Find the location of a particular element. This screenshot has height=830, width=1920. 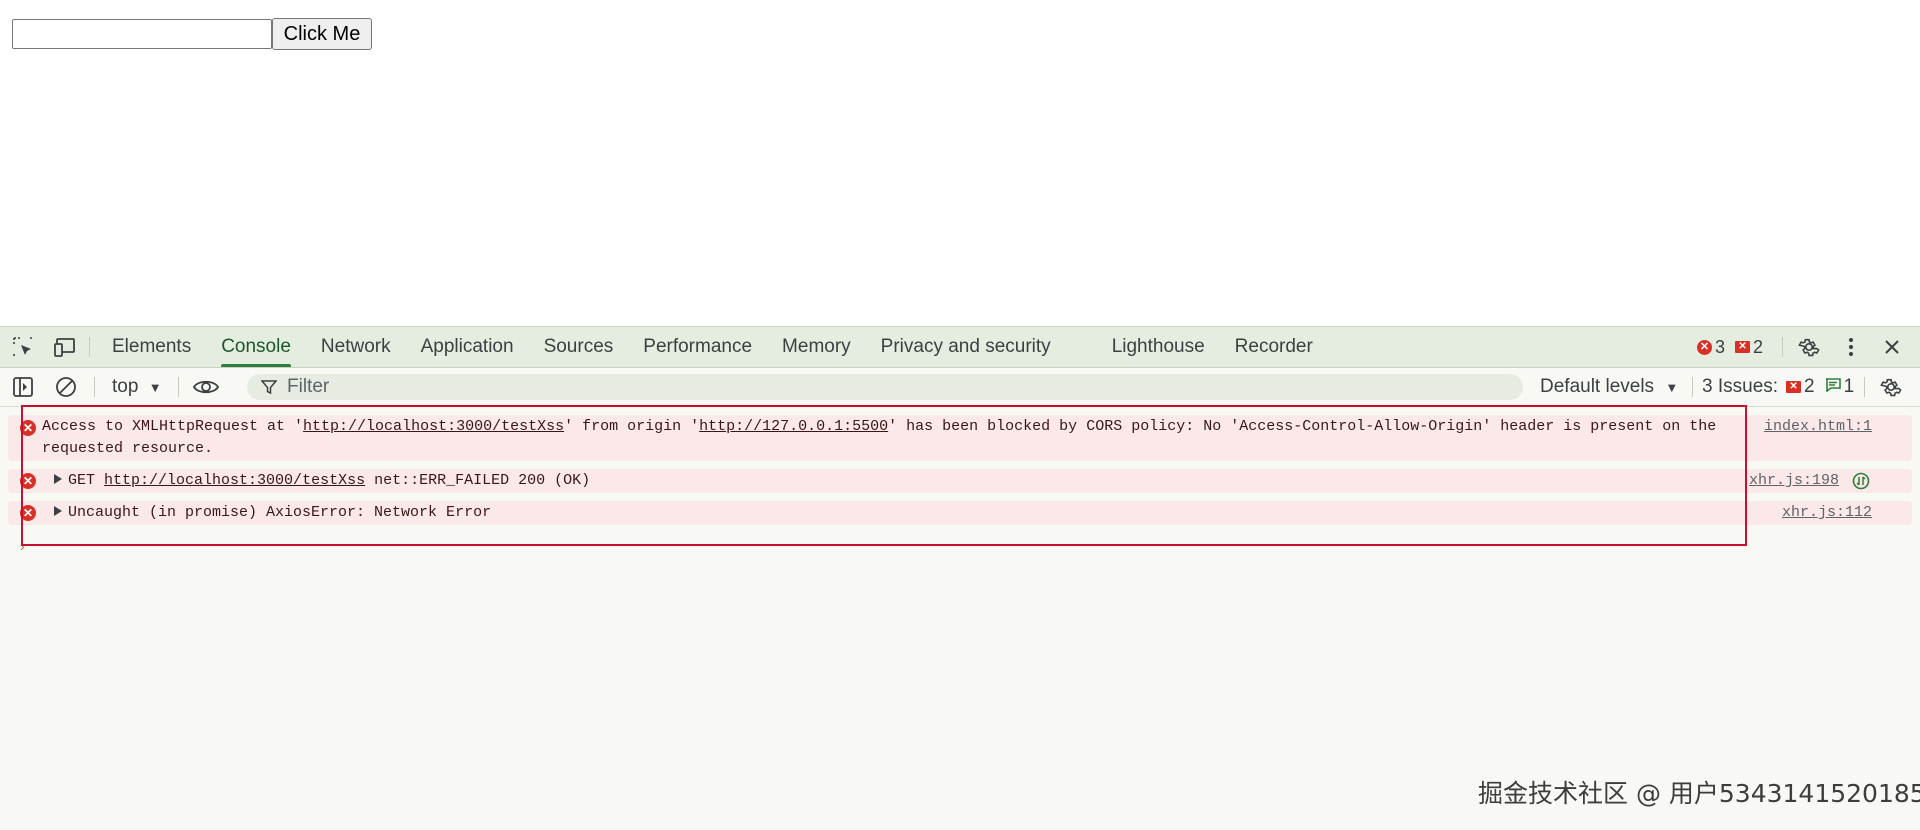

tab-memory: Memory is located at coordinates (816, 347).